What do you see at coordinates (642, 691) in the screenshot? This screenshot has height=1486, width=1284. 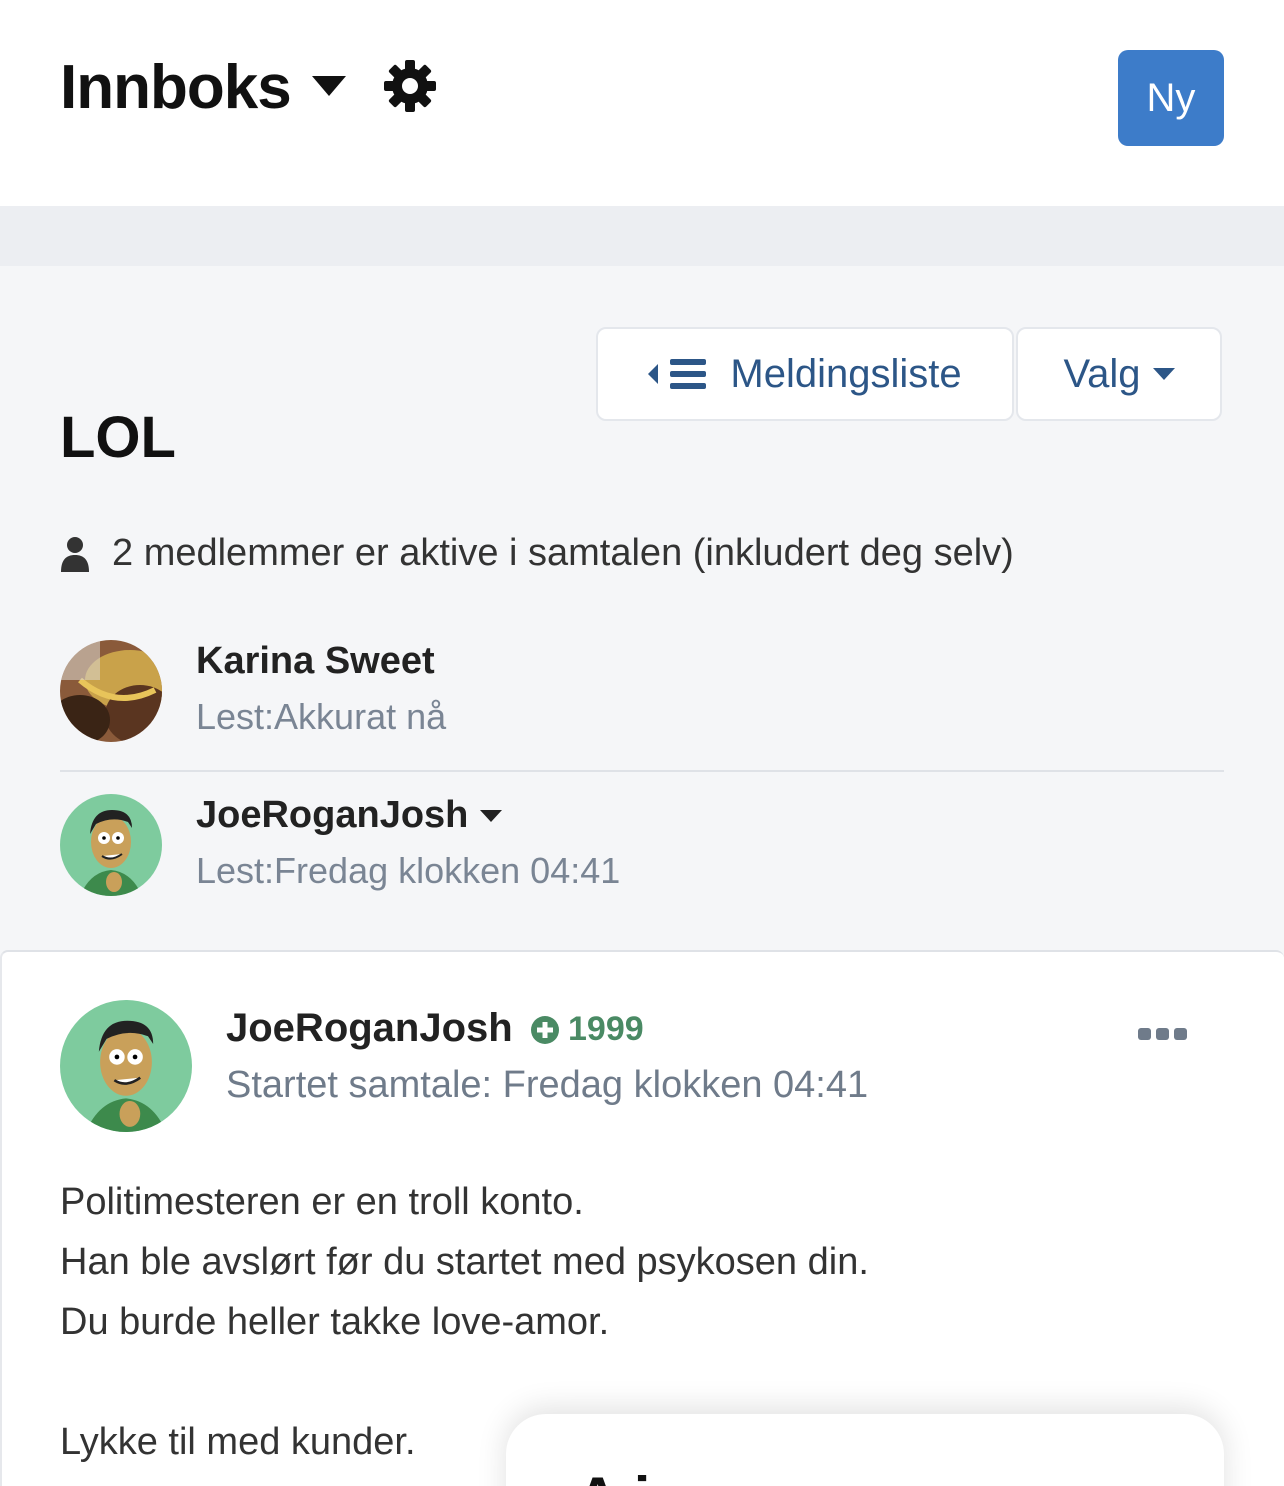 I see `participant-item: Karina Sweet Lest:Akkurat nå` at bounding box center [642, 691].